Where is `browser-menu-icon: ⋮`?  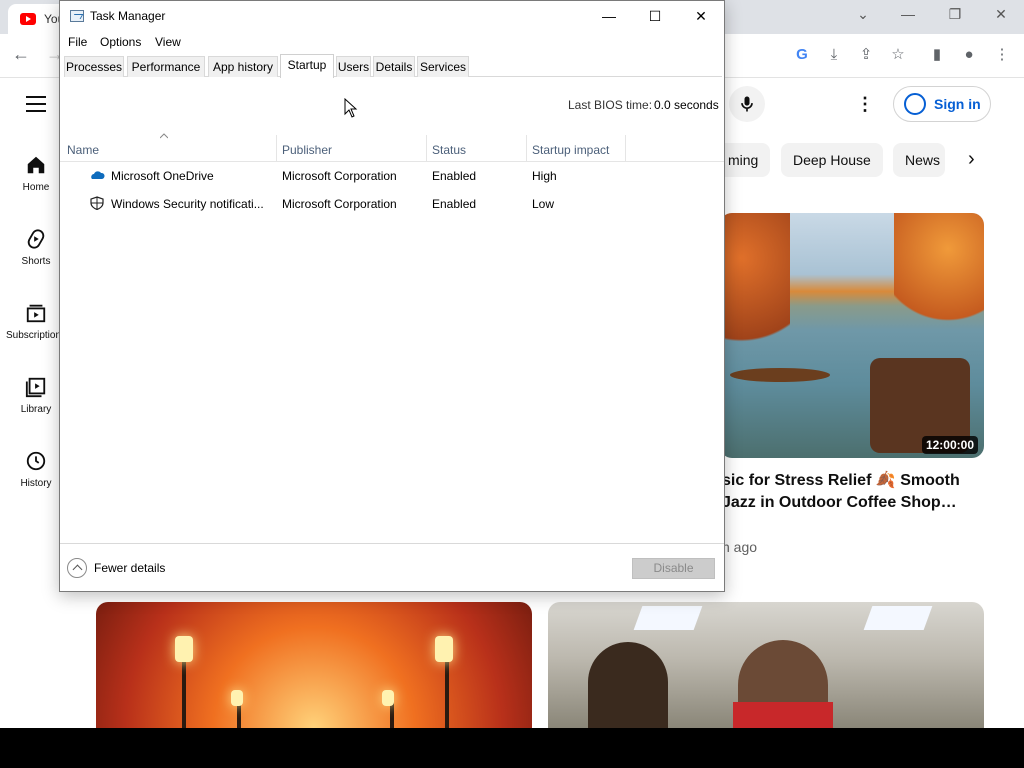 browser-menu-icon: ⋮ is located at coordinates (1002, 55).